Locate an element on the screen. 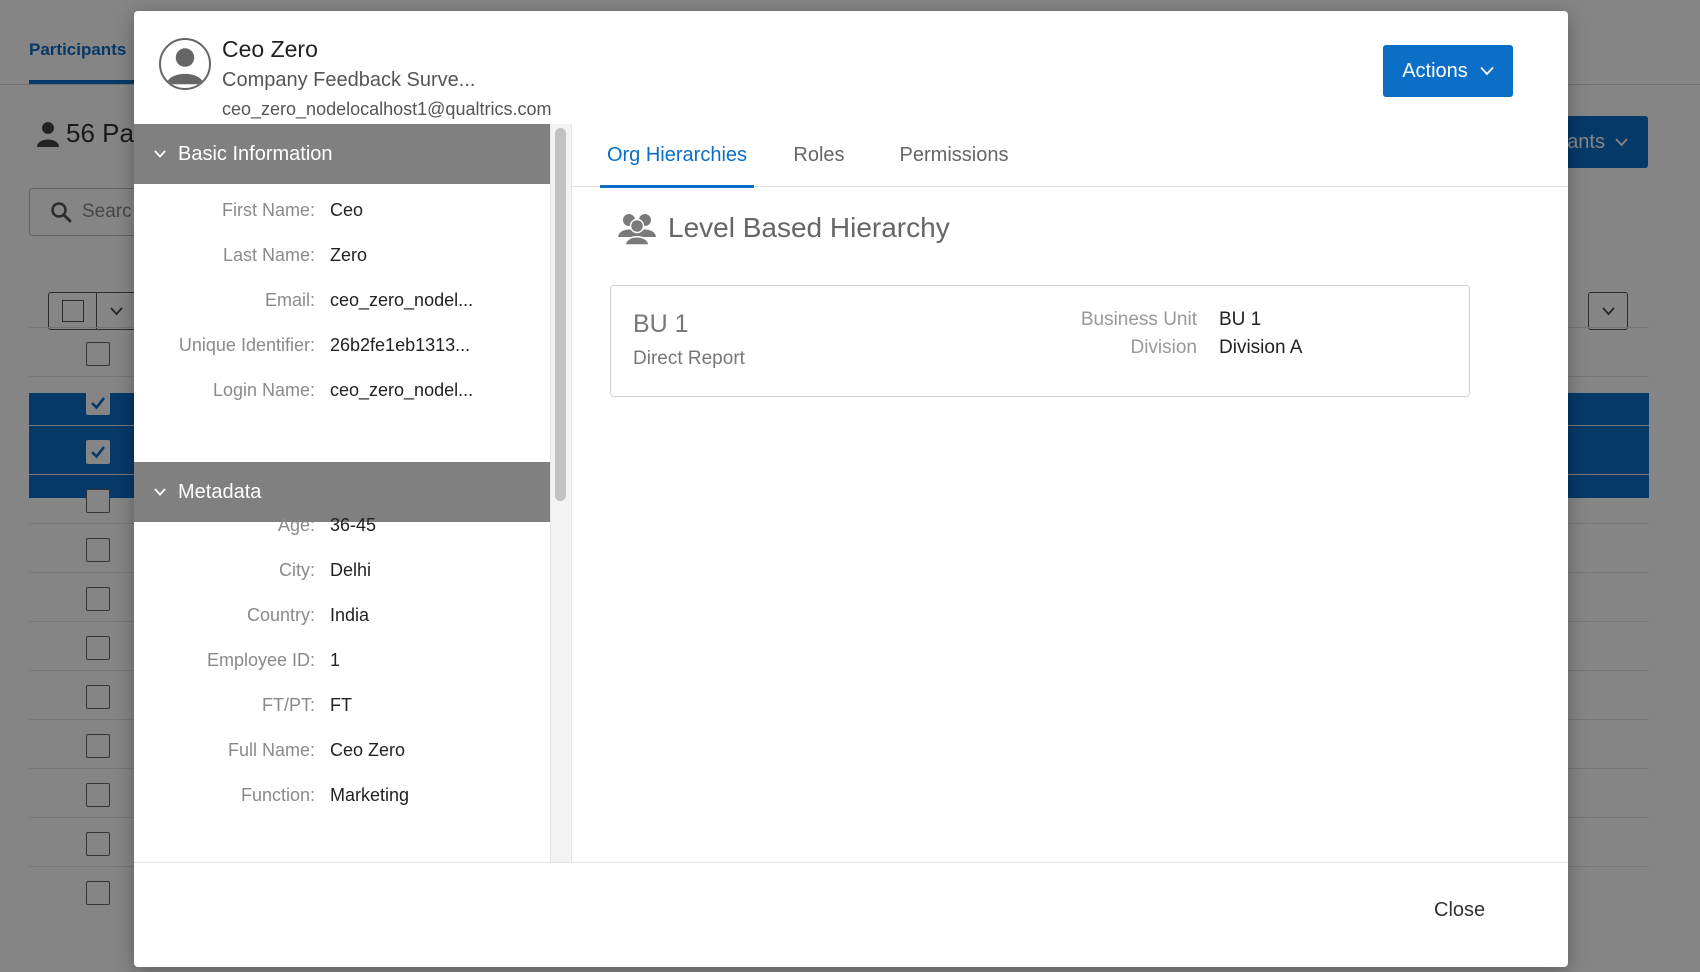  tab-permissions: Permissions is located at coordinates (954, 155).